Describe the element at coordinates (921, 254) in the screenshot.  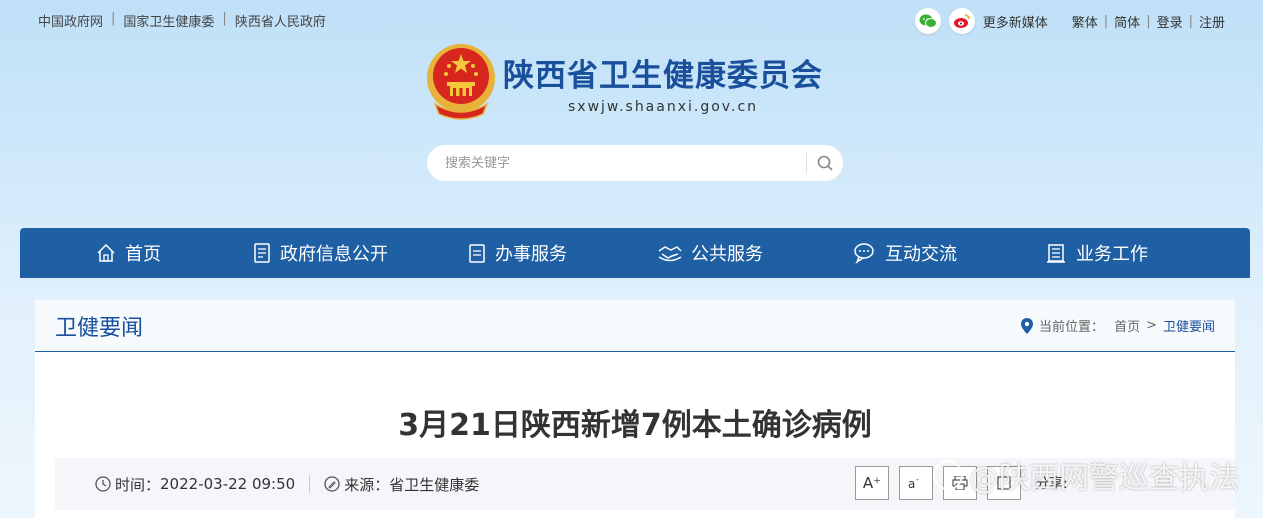
I see `nav-label: 互动交流` at that location.